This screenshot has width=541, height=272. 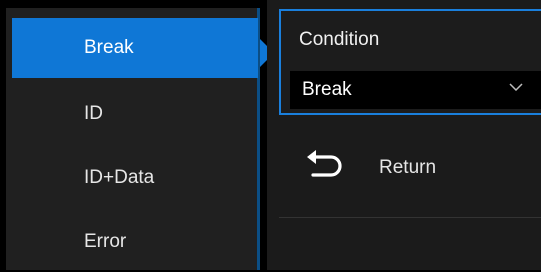 What do you see at coordinates (410, 217) in the screenshot?
I see `menu-divider` at bounding box center [410, 217].